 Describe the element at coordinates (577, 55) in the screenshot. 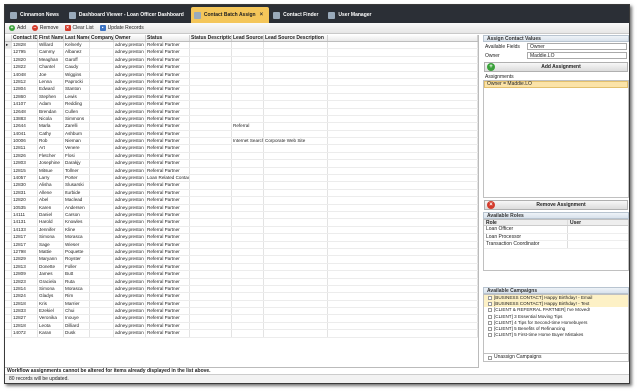

I see `owner-select: Maddie.LO` at that location.